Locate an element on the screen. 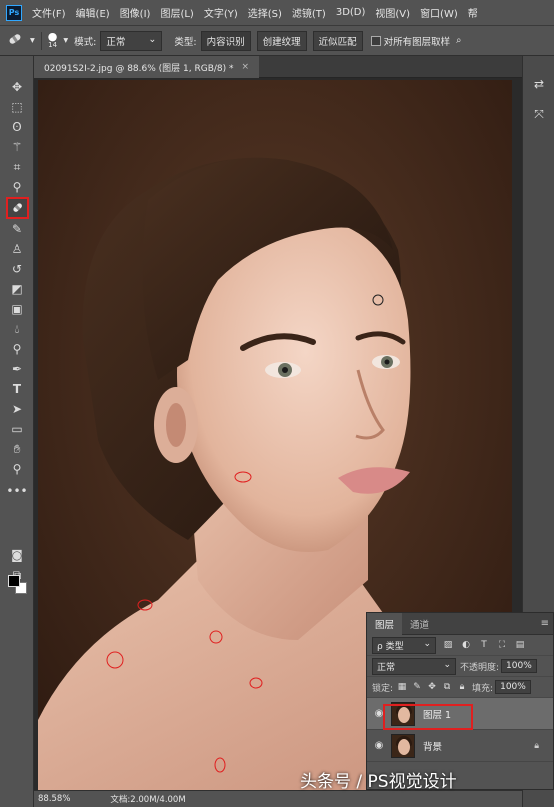  blend-row: 正常 ⌄ 不透明度: 100% is located at coordinates (460, 666).